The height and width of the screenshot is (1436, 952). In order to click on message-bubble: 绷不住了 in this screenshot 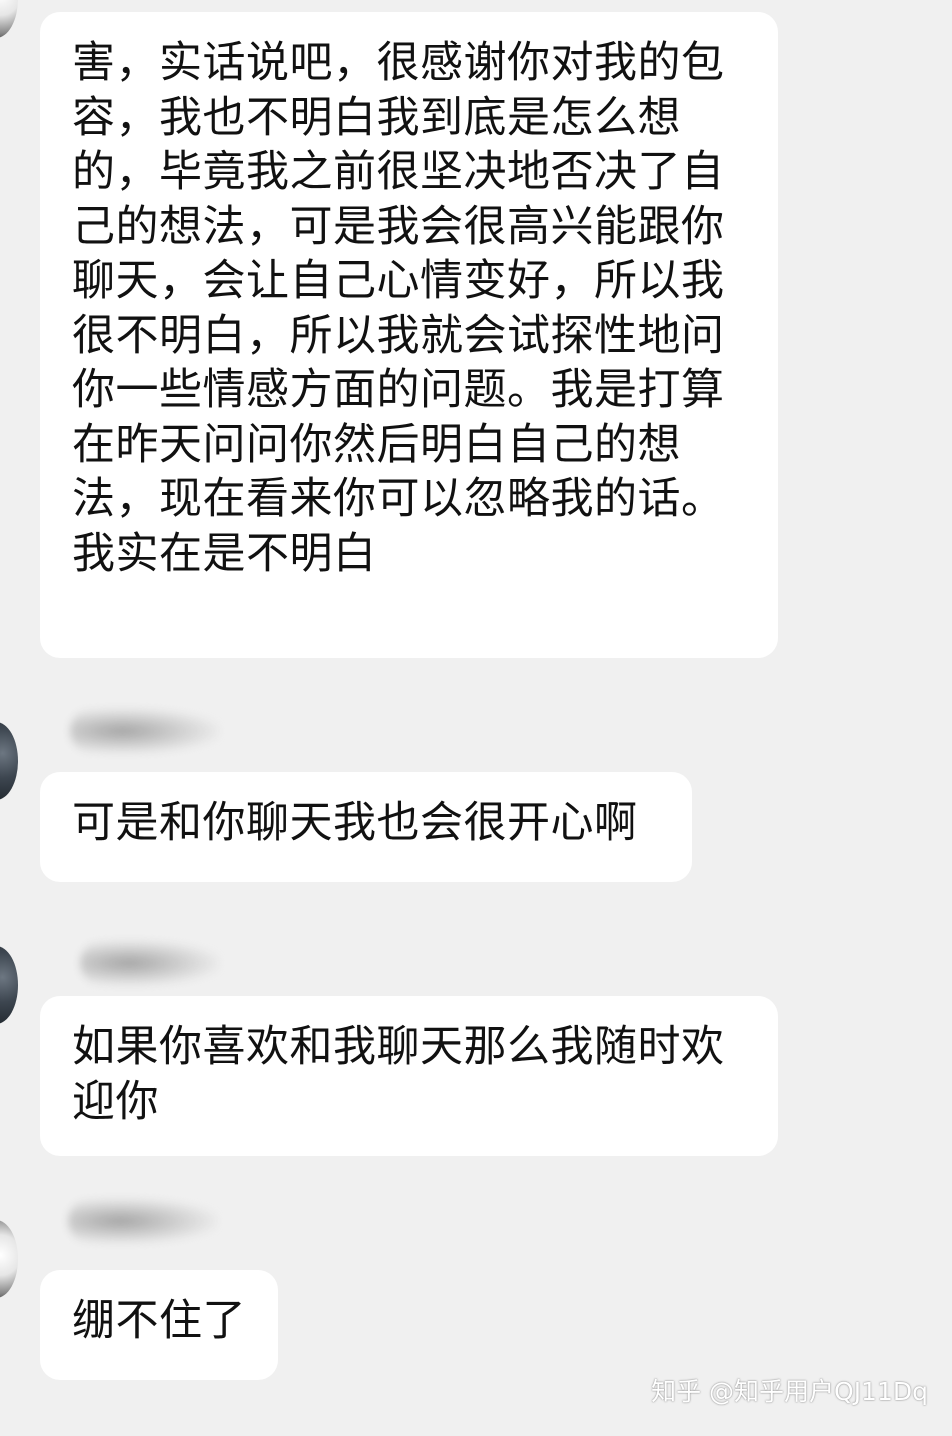, I will do `click(159, 1325)`.